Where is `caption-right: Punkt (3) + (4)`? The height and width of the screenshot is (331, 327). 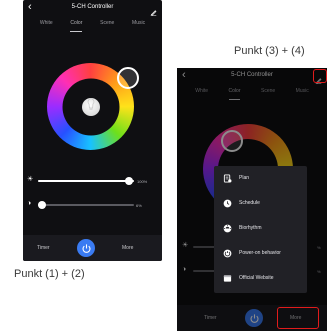
caption-right: Punkt (3) + (4) is located at coordinates (269, 51).